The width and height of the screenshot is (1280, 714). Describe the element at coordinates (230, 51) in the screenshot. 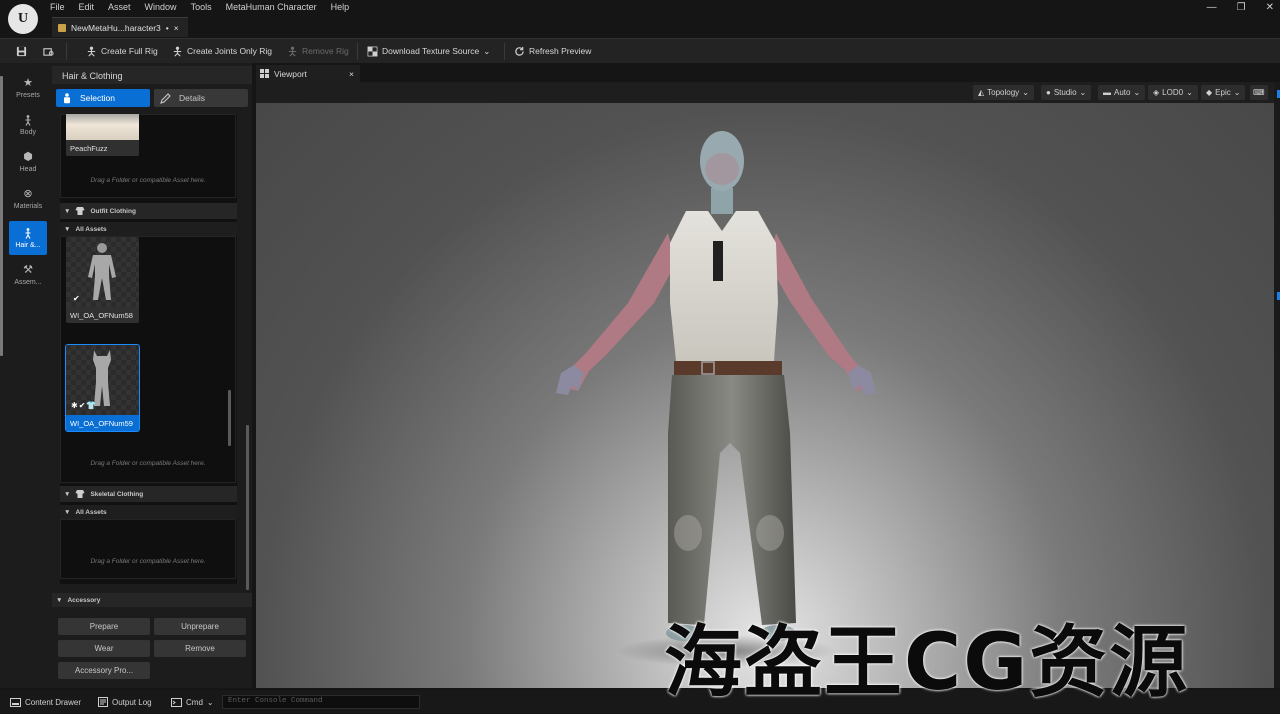

I see `create-joints-only-rig-label: Create Joints Only Rig` at that location.